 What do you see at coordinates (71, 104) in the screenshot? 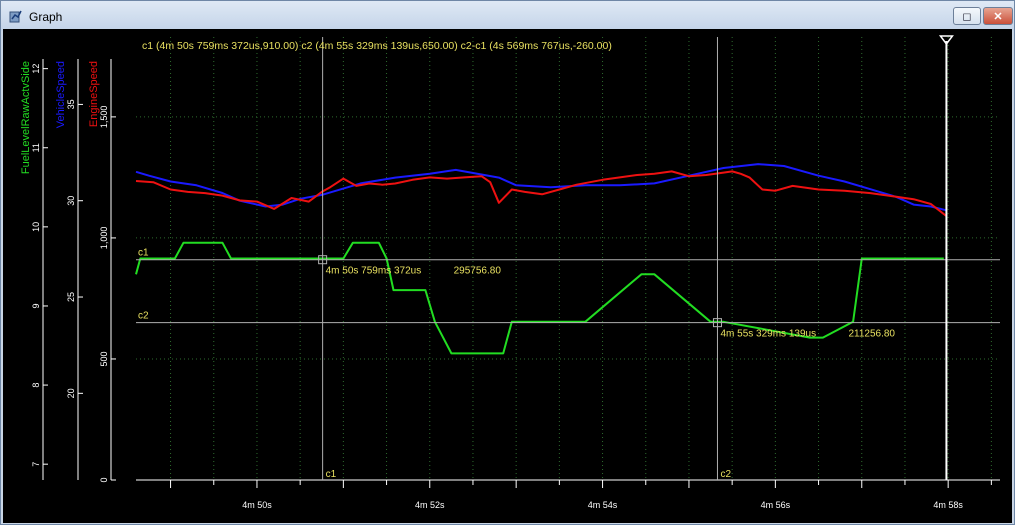
I see `y-tick-label: 35` at bounding box center [71, 104].